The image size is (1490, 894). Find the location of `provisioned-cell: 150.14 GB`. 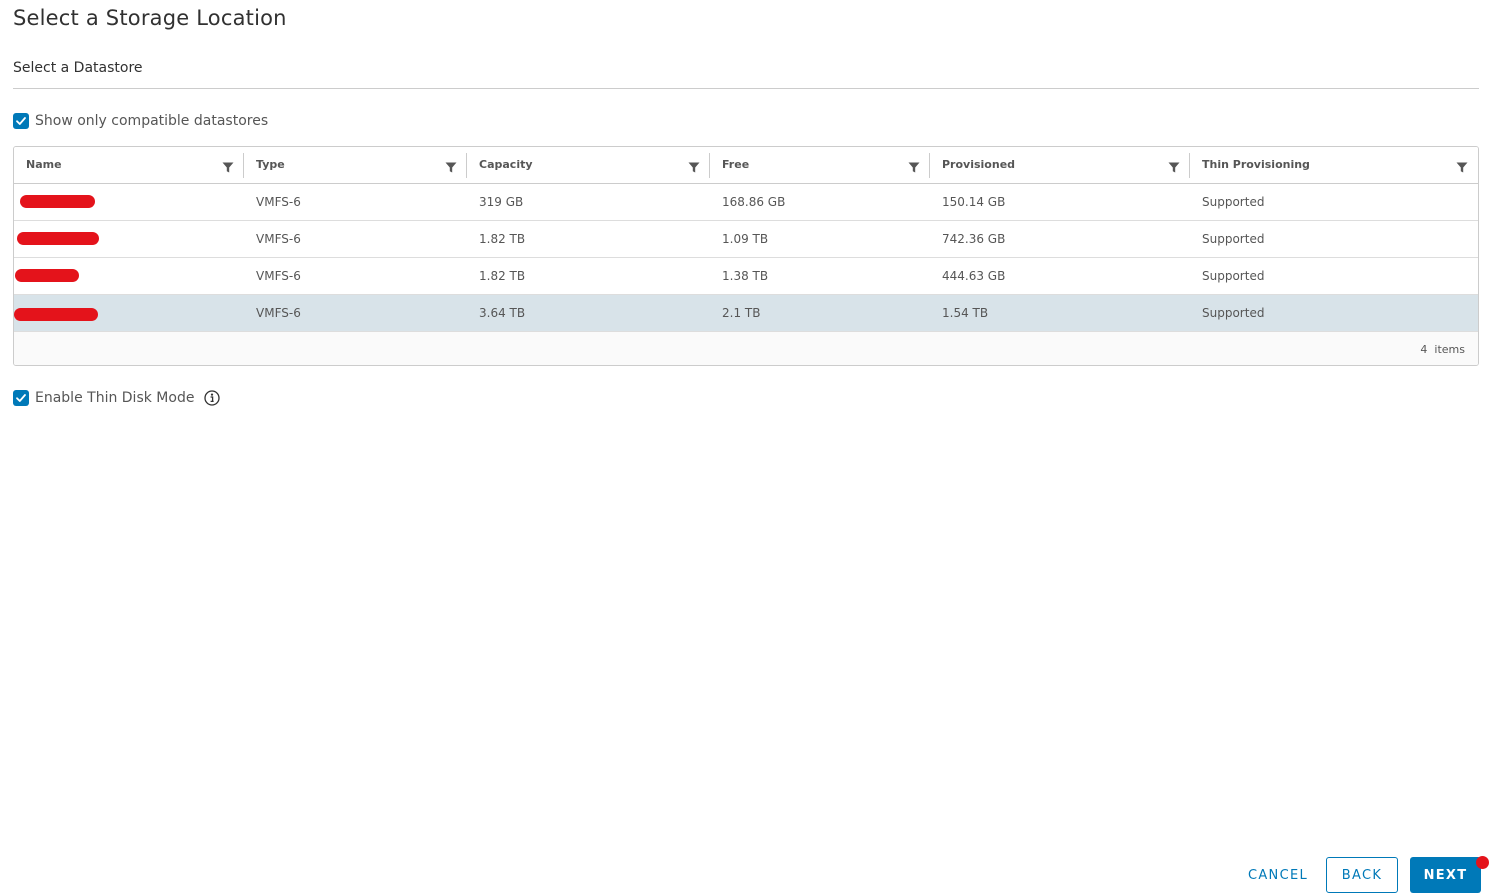

provisioned-cell: 150.14 GB is located at coordinates (974, 202).